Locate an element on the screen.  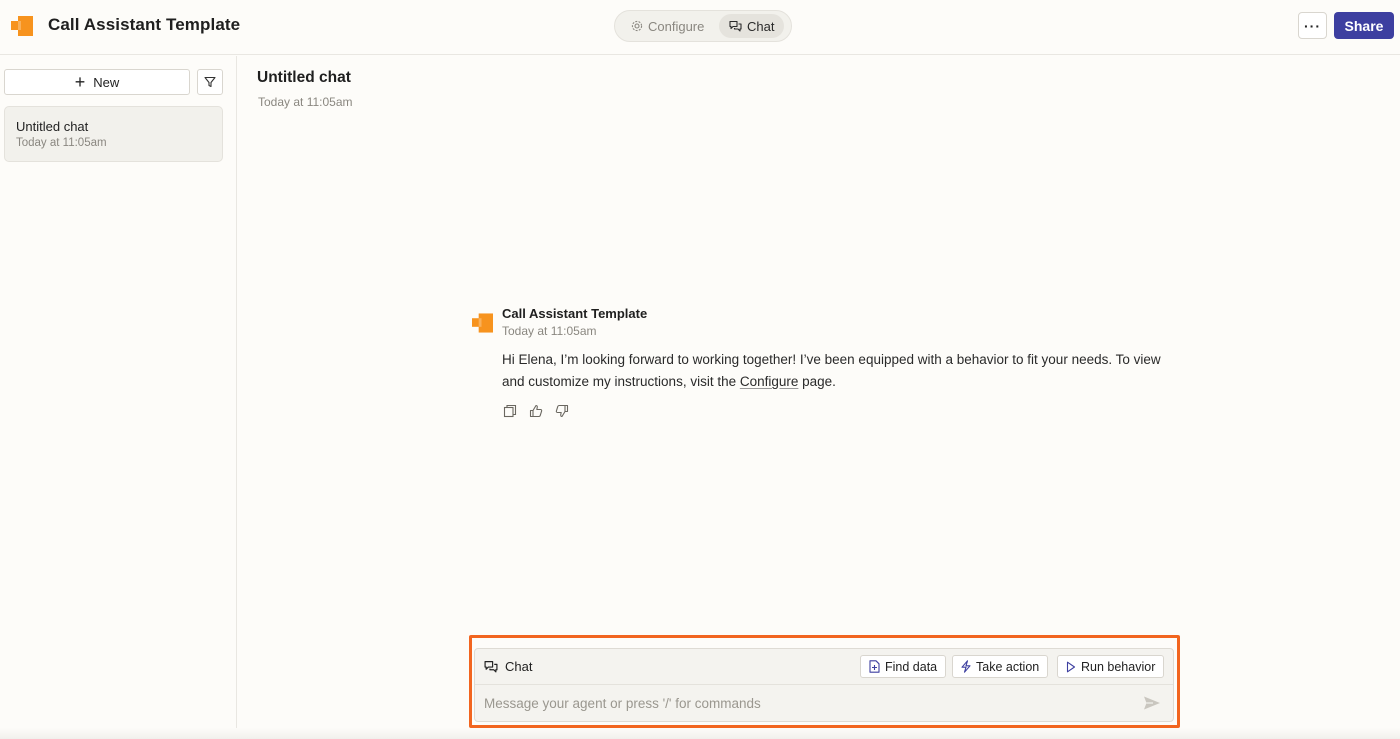
app-logo is located at coordinates (22, 26).